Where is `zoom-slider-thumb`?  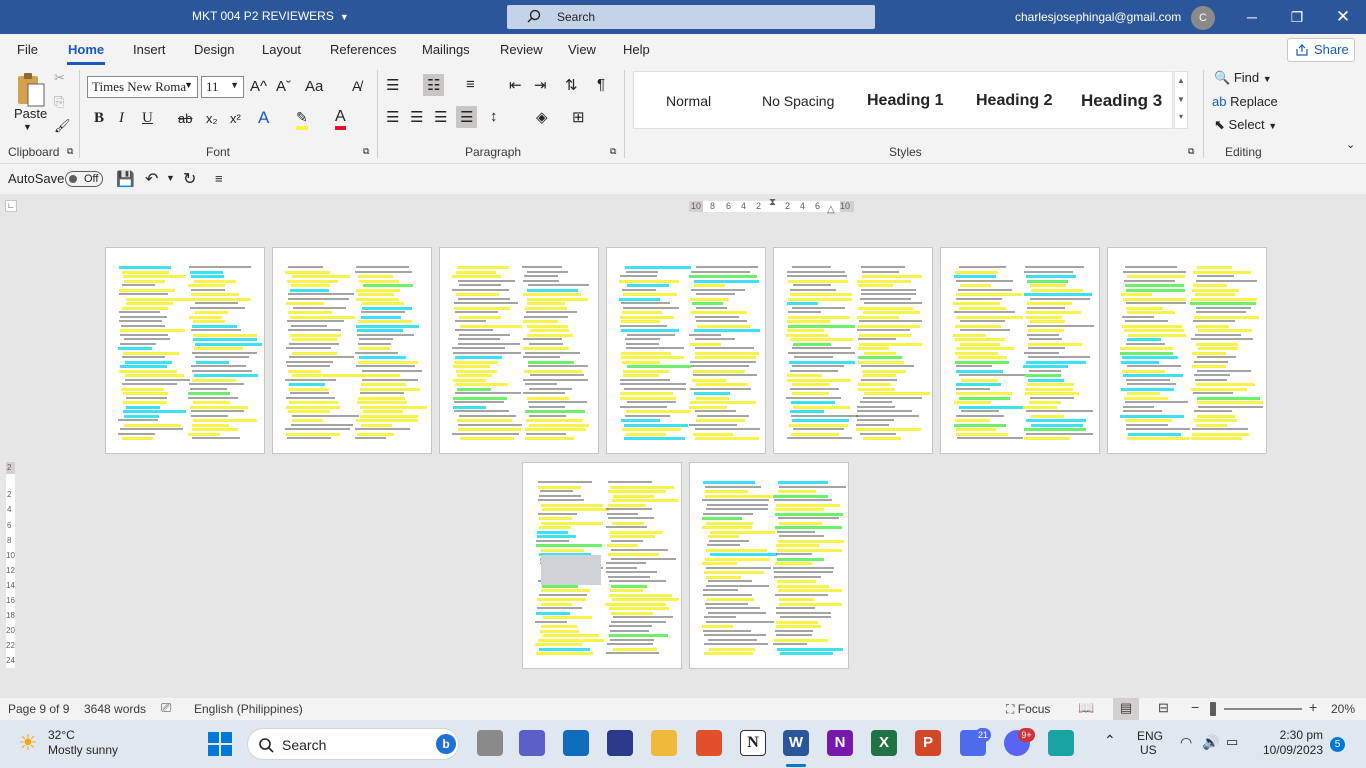
zoom-slider-thumb is located at coordinates (1213, 709).